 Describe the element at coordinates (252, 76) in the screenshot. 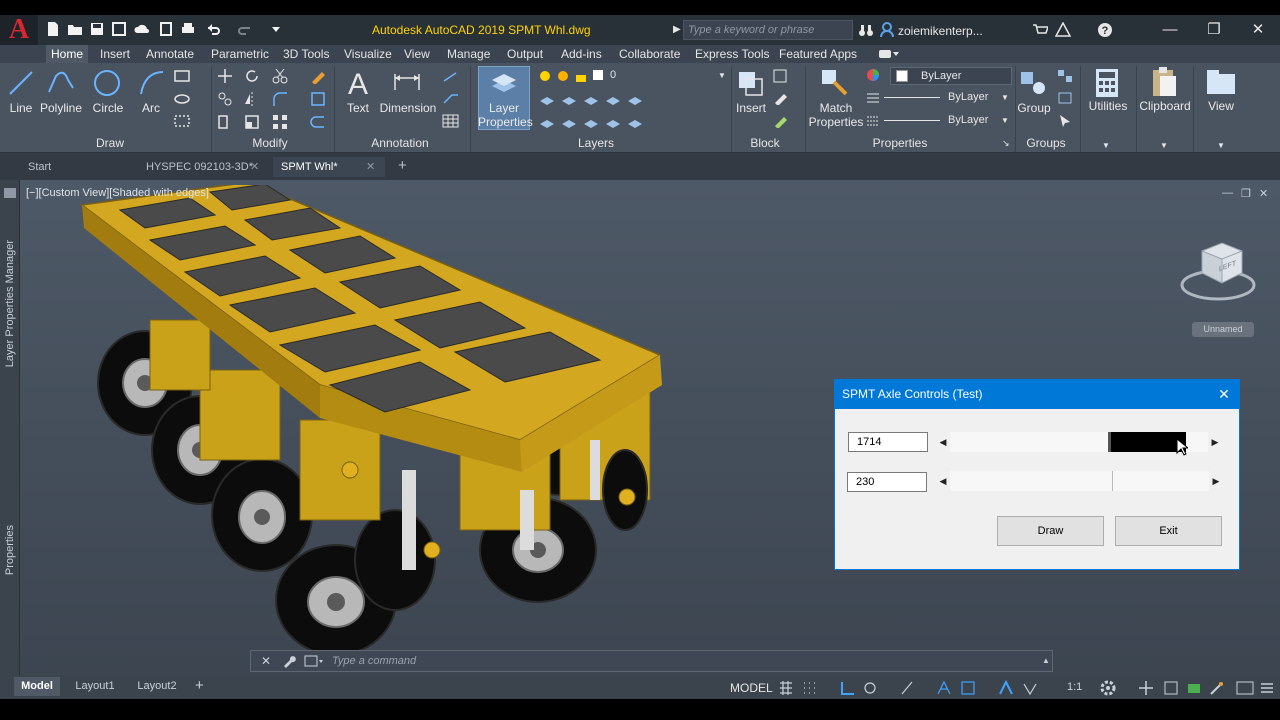

I see `rotate-icon` at that location.